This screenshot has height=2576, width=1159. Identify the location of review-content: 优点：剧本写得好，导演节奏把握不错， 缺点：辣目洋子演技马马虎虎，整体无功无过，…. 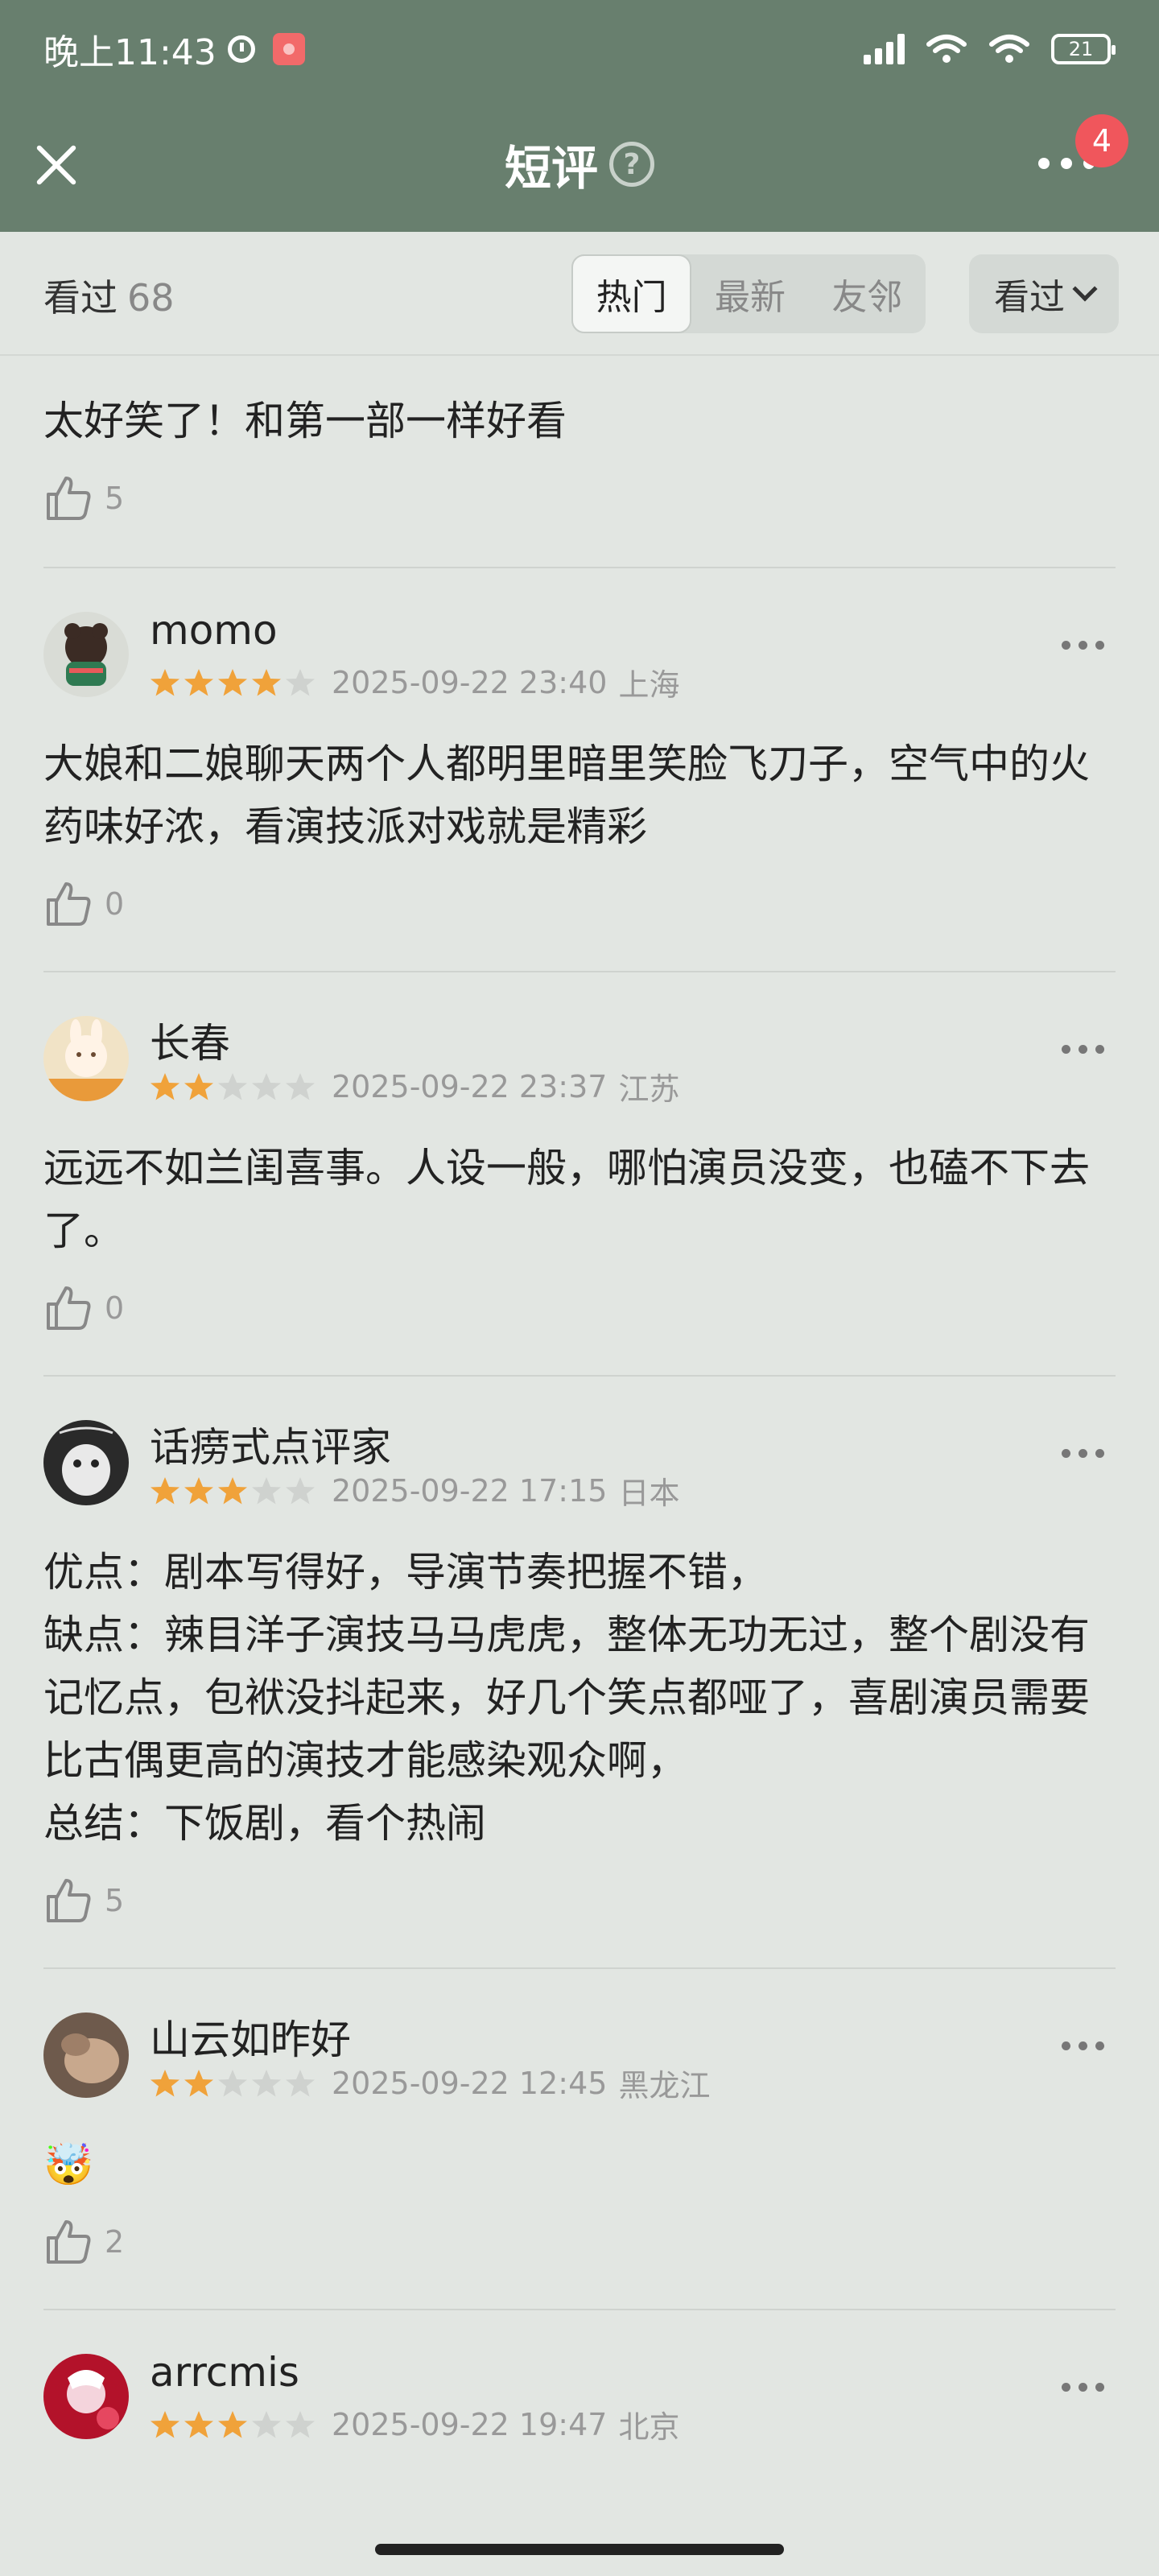
(566, 1698).